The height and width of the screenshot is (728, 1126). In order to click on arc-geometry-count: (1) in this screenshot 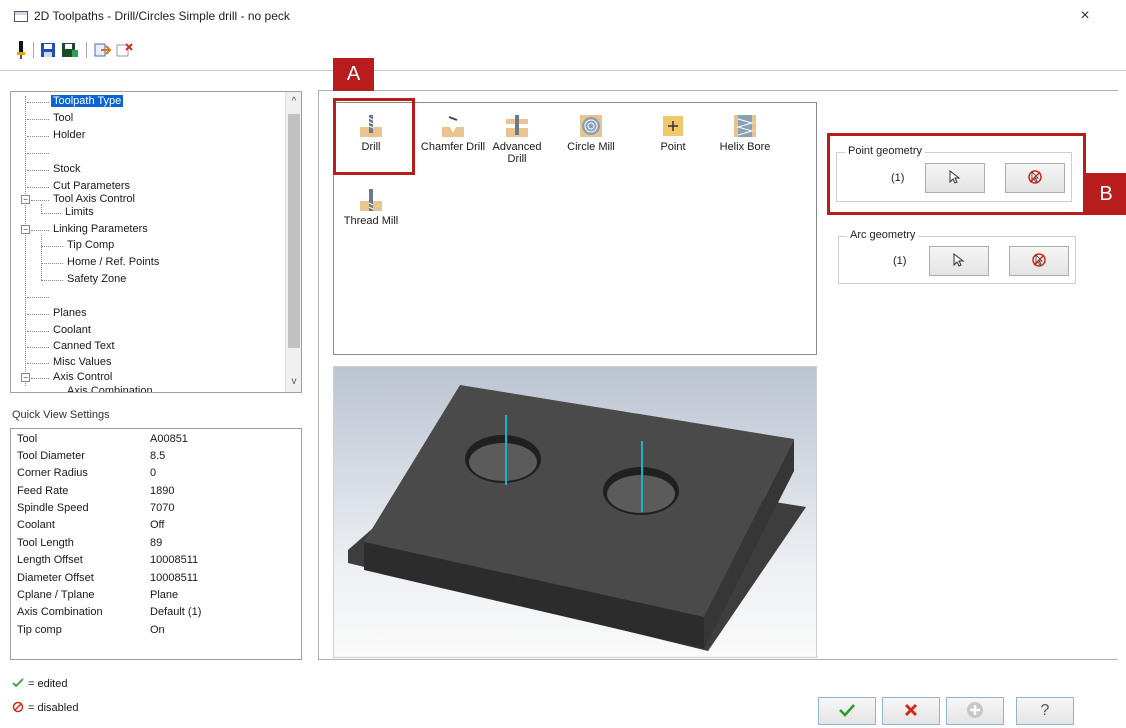, I will do `click(900, 261)`.